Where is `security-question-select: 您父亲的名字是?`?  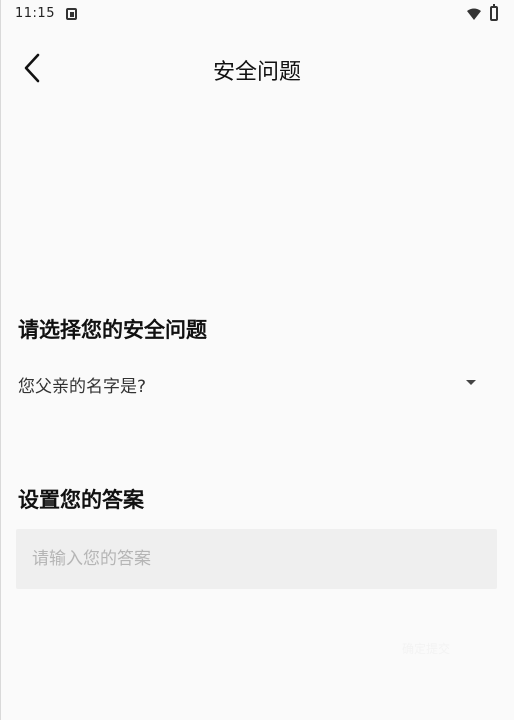 security-question-select: 您父亲的名字是? is located at coordinates (253, 384).